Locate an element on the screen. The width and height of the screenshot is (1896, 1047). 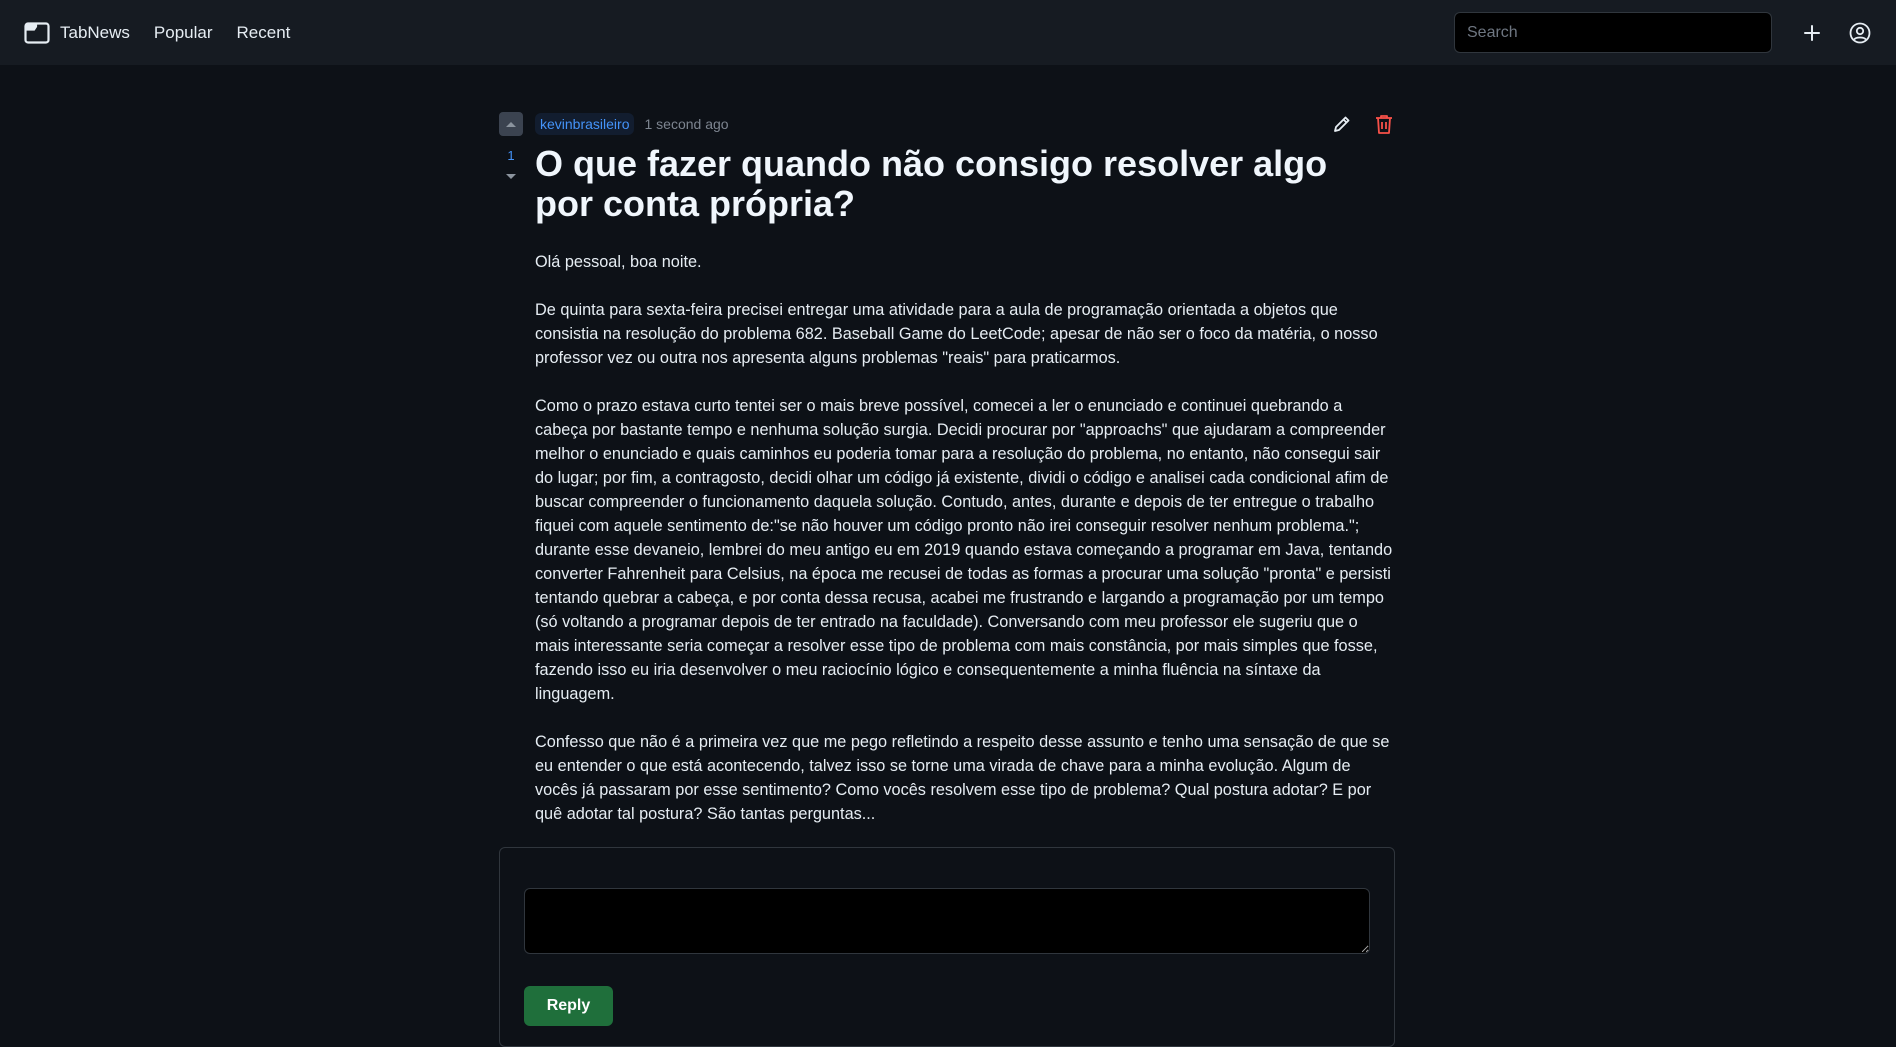
logo-link: TabNews is located at coordinates (77, 33).